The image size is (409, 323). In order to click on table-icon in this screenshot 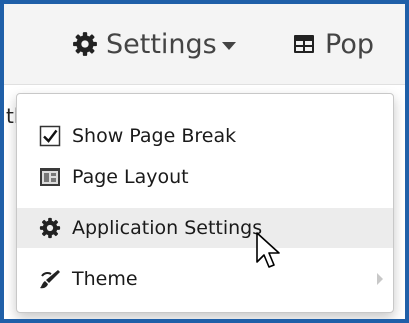, I will do `click(304, 44)`.